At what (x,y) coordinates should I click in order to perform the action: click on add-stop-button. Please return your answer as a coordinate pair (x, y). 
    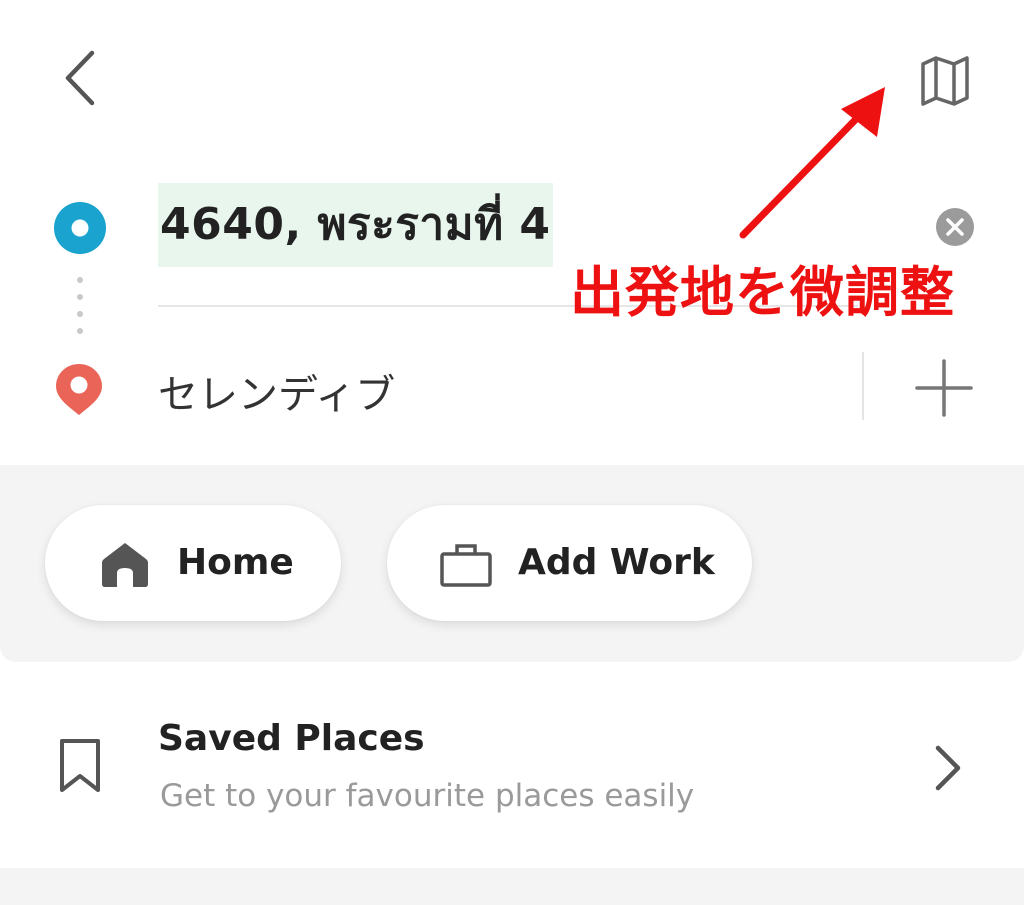
    Looking at the image, I should click on (944, 388).